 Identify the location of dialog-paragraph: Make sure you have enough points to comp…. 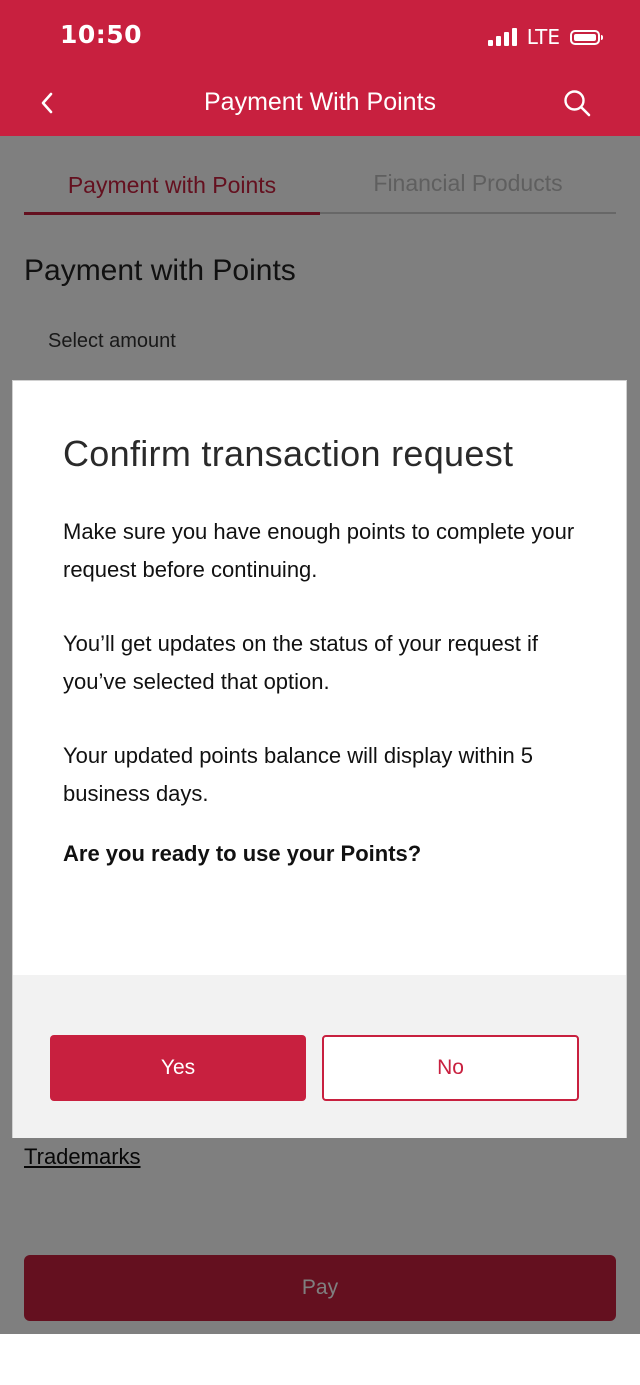
(319, 550).